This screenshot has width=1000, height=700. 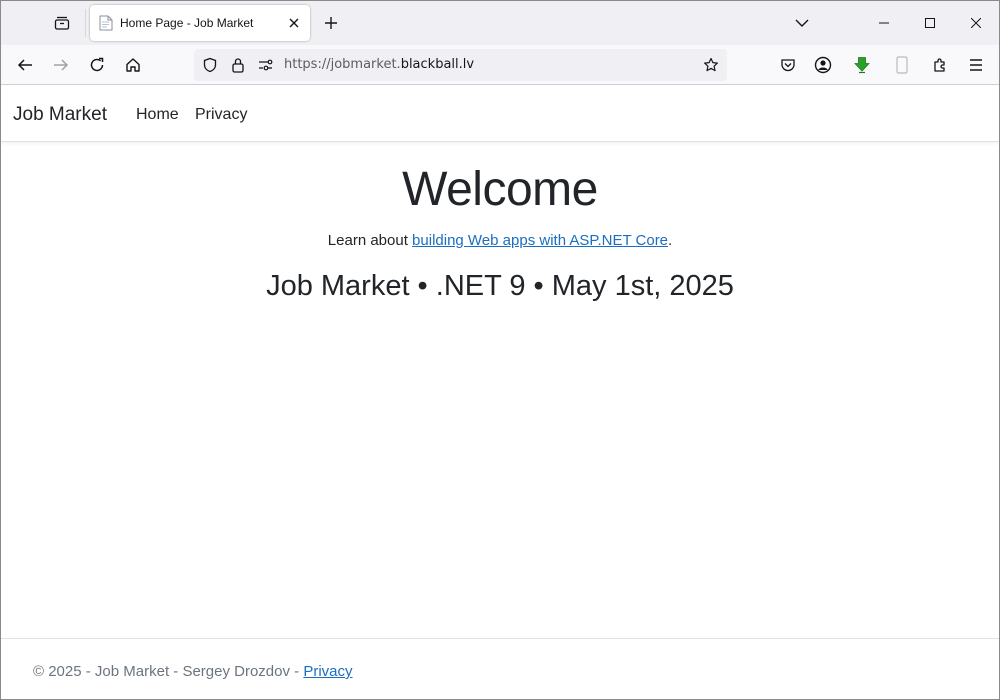 What do you see at coordinates (500, 286) in the screenshot?
I see `release-subtitle: Job Market • .NET 9 • May 1st, 2025` at bounding box center [500, 286].